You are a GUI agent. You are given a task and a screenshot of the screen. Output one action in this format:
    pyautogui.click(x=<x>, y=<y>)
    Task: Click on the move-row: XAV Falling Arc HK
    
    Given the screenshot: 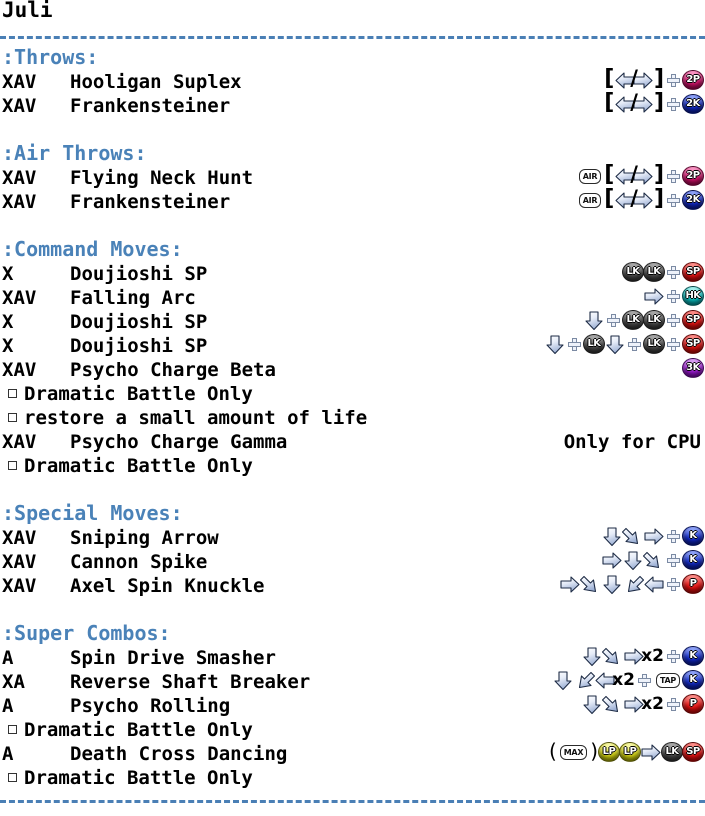 What is the action you would take?
    pyautogui.click(x=352, y=296)
    